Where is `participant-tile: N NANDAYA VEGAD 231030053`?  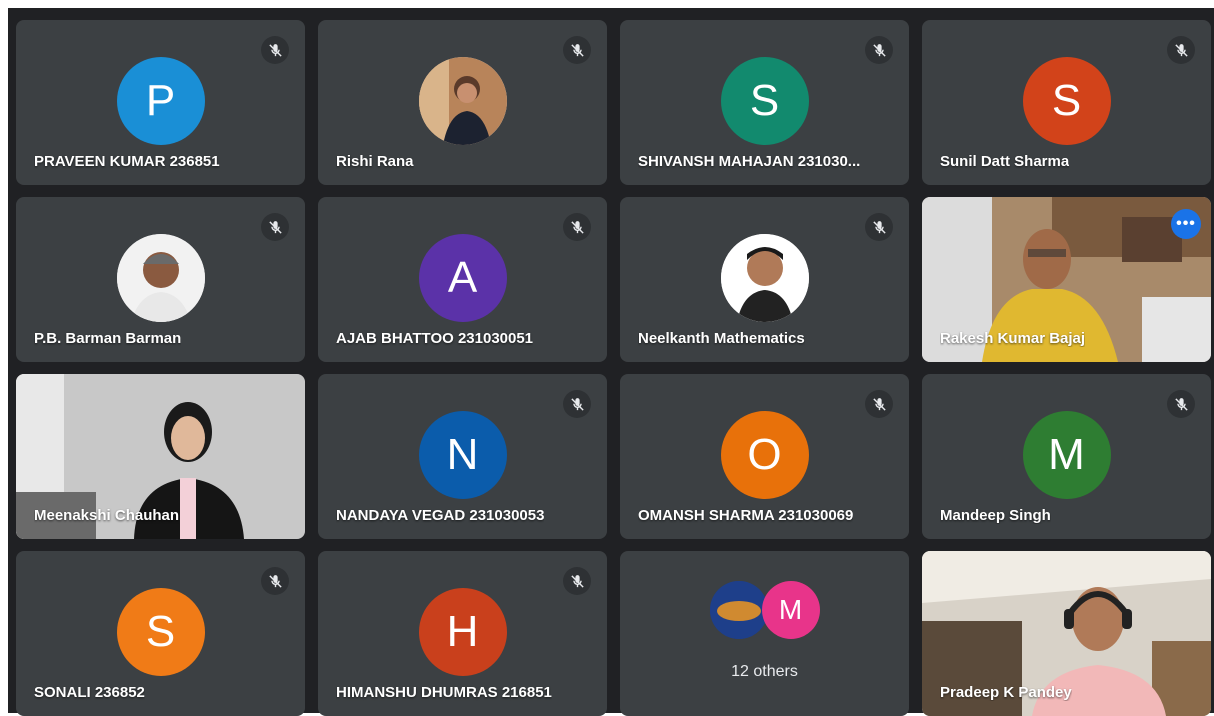 participant-tile: N NANDAYA VEGAD 231030053 is located at coordinates (462, 456).